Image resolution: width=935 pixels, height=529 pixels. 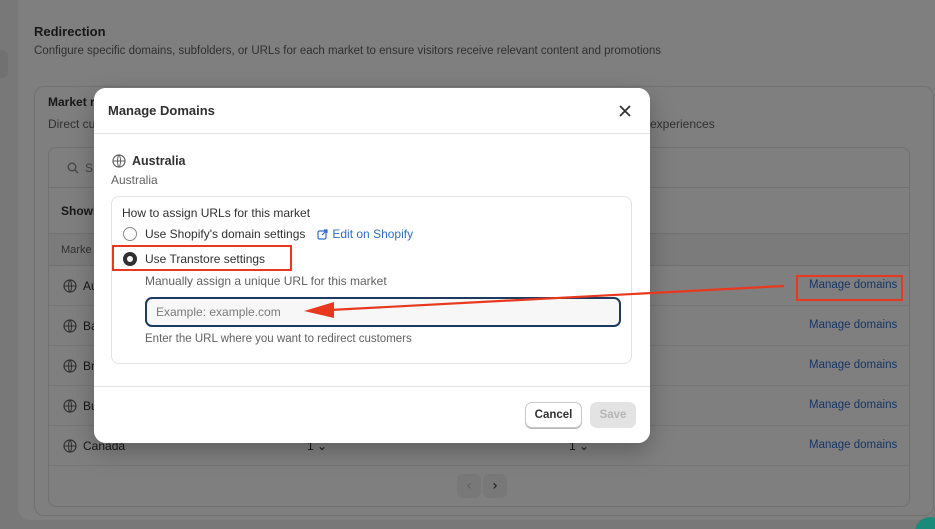 What do you see at coordinates (159, 161) in the screenshot?
I see `market-name: Australia` at bounding box center [159, 161].